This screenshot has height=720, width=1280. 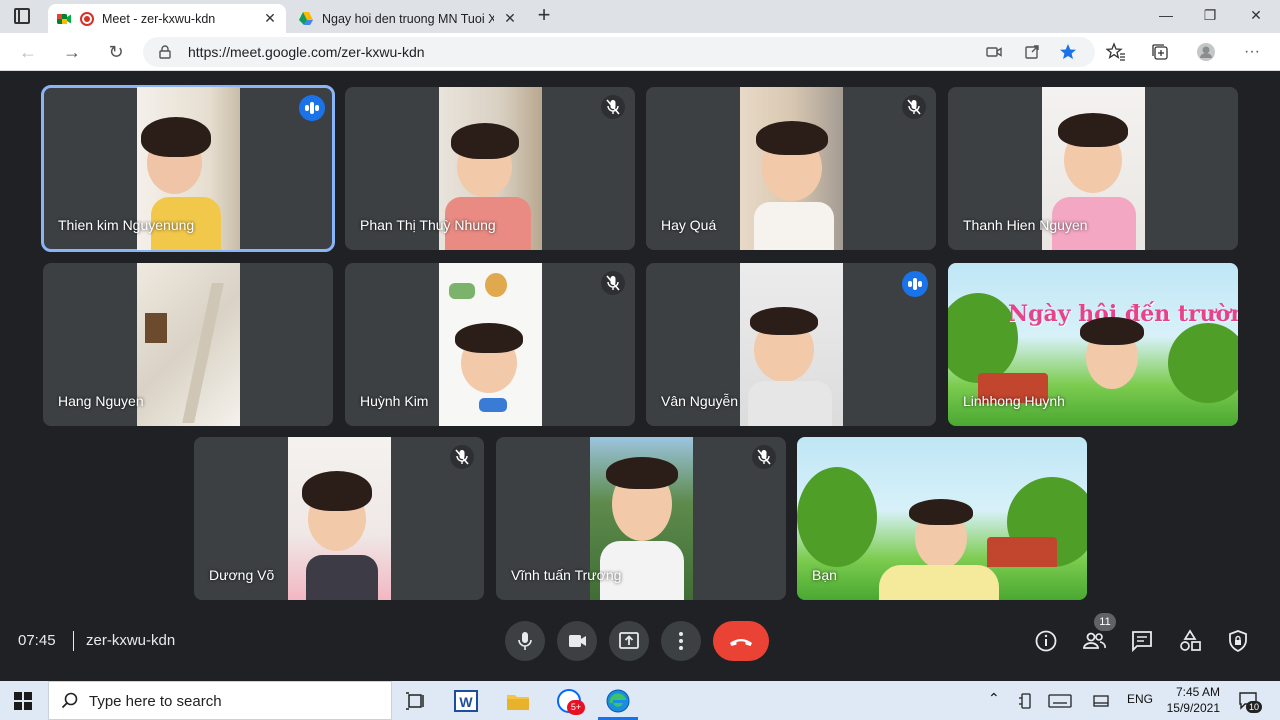 I want to click on mic-toggle-button, so click(x=525, y=641).